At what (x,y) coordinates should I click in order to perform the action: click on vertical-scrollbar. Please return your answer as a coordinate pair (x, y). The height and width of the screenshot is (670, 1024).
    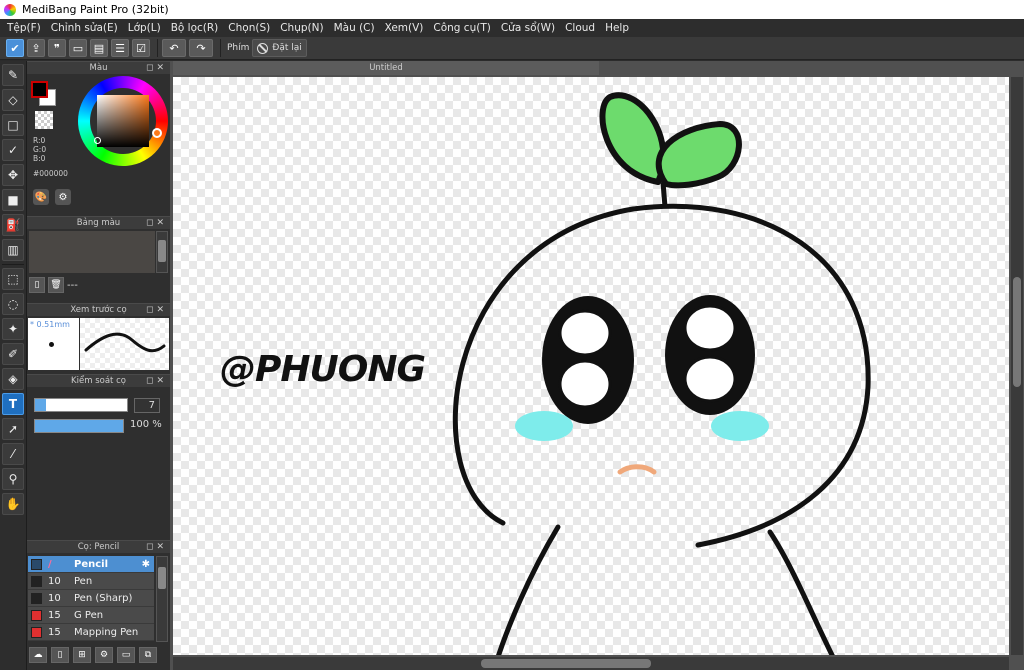
    Looking at the image, I should click on (1017, 366).